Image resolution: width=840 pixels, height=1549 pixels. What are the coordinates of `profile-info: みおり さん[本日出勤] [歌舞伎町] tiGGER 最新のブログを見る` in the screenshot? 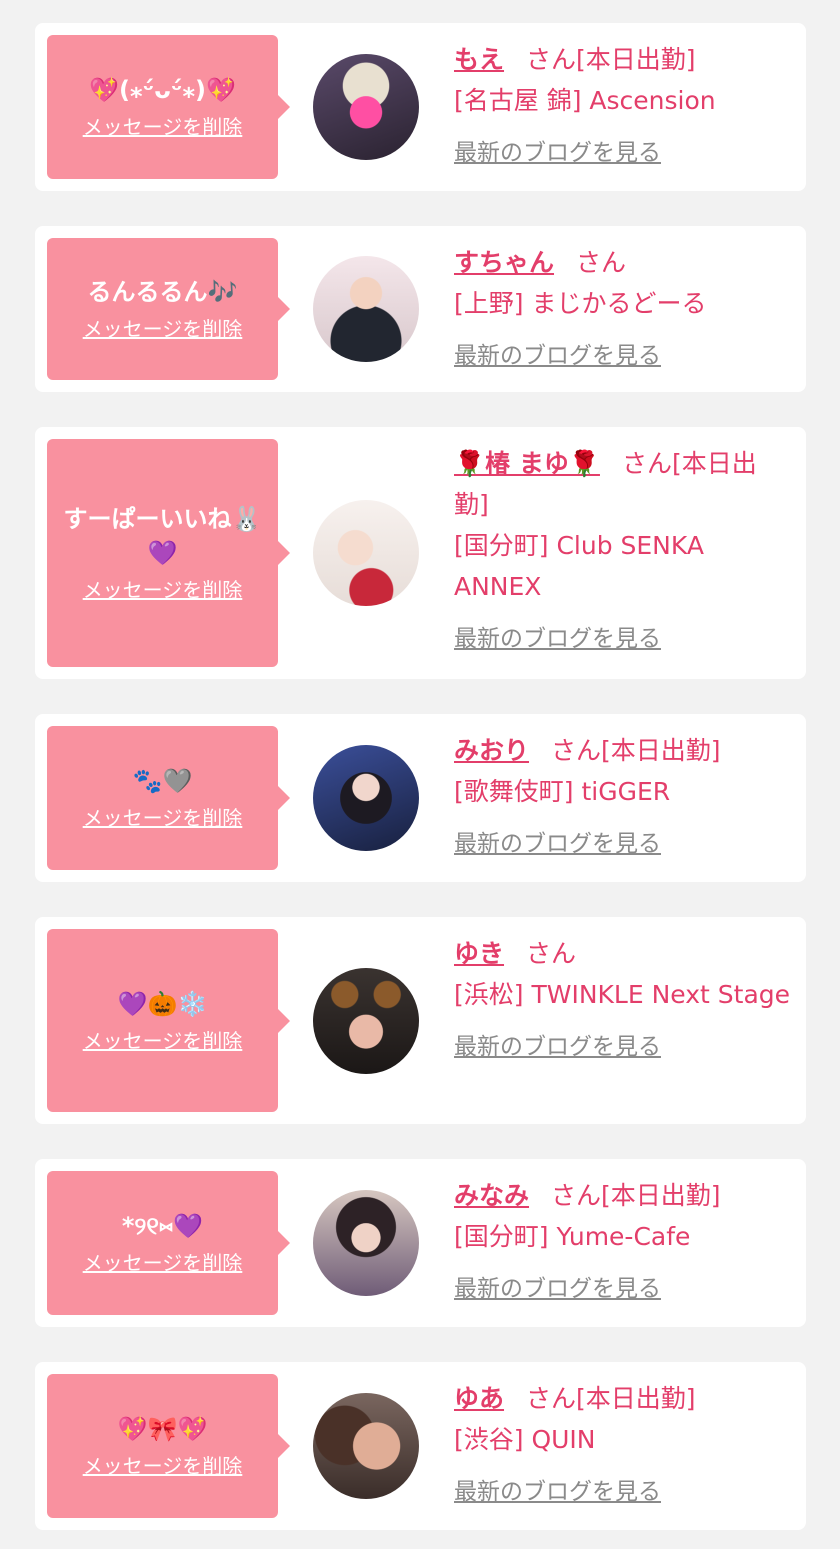 It's located at (622, 797).